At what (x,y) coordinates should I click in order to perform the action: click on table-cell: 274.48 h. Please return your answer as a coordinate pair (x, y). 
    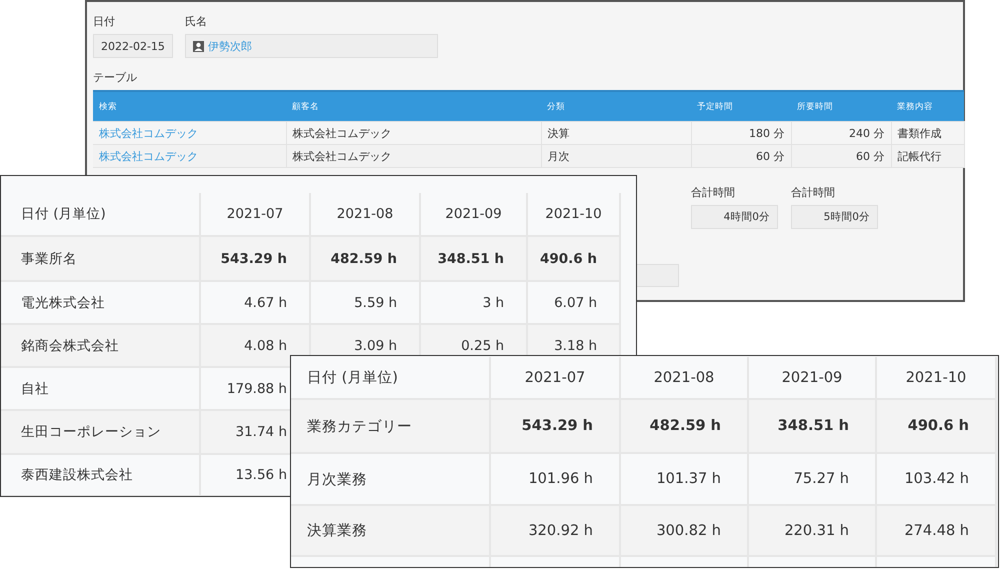
    Looking at the image, I should click on (937, 531).